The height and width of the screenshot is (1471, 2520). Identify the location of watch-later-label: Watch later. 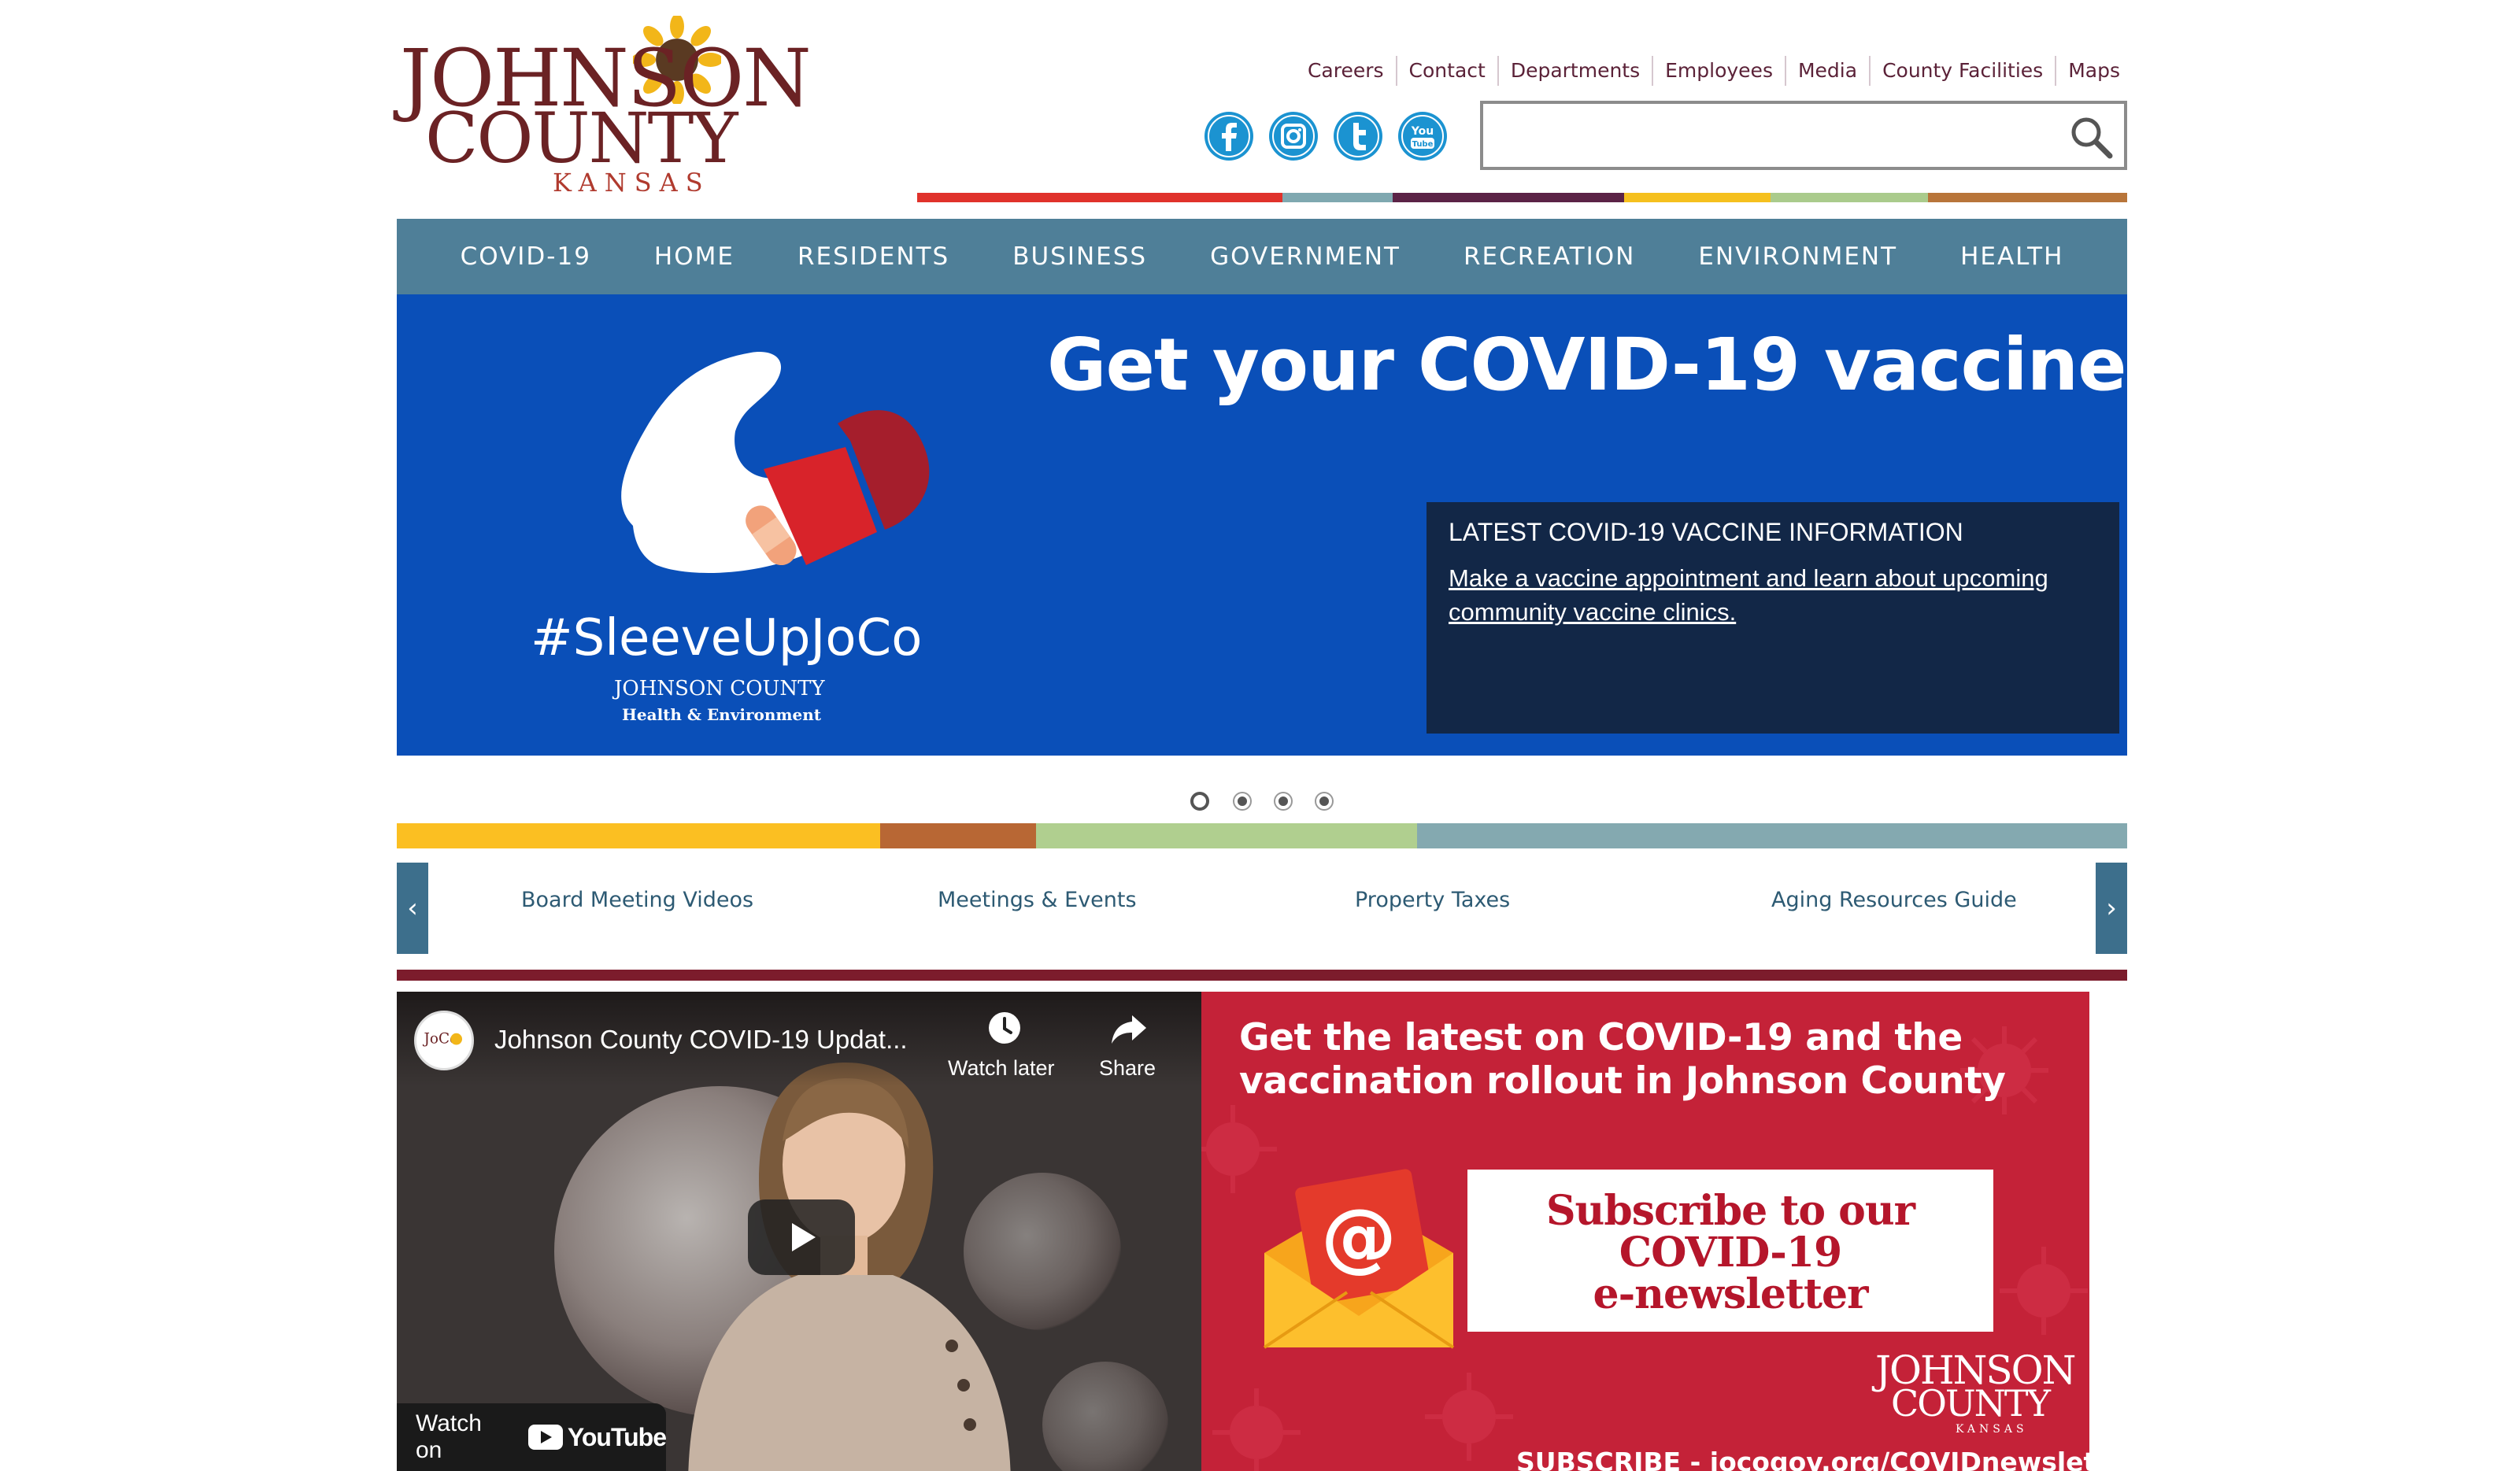
(1001, 1068).